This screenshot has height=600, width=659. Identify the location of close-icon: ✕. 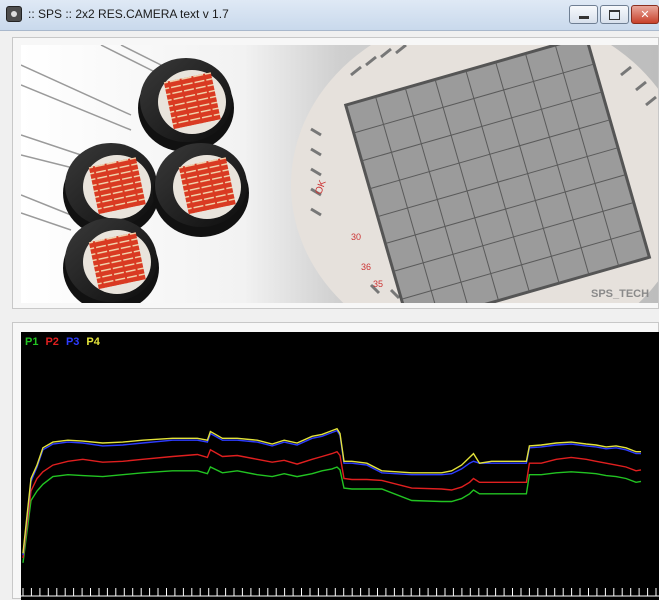
(645, 15).